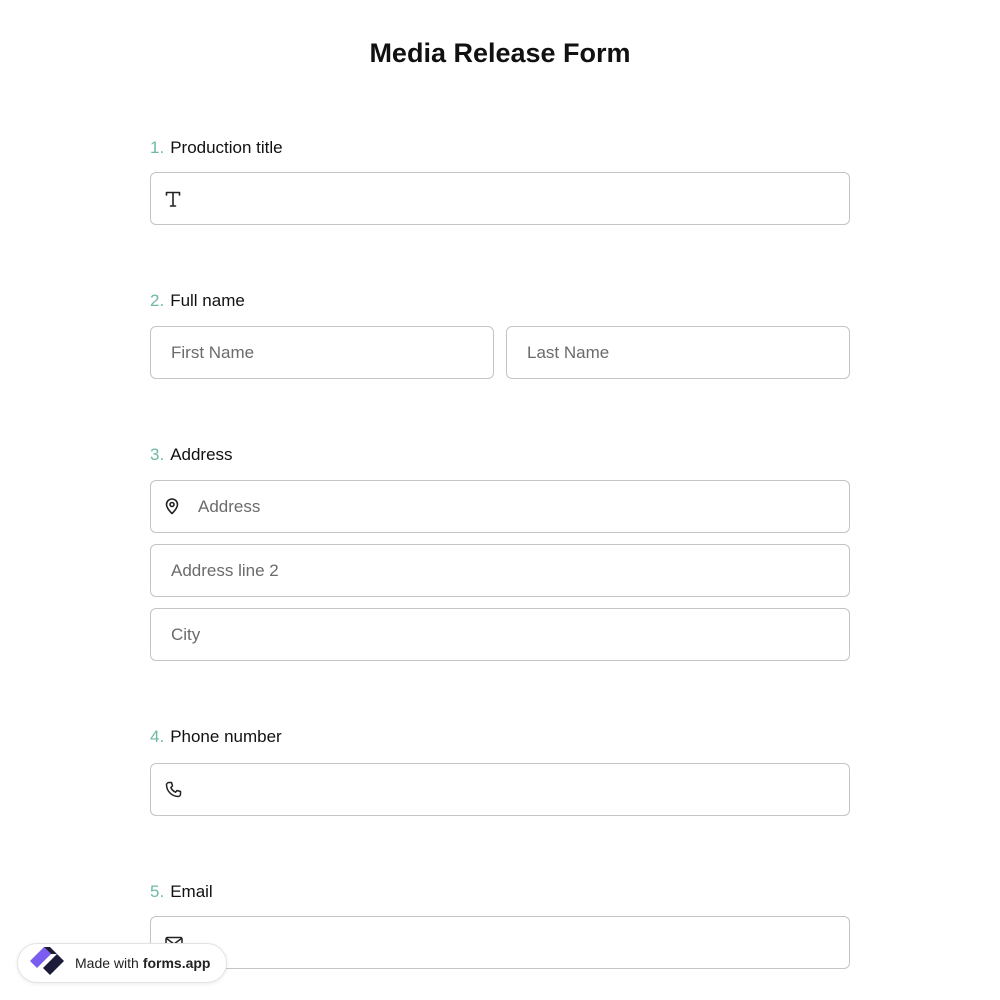 This screenshot has width=1000, height=1000. I want to click on question-number: 5., so click(157, 891).